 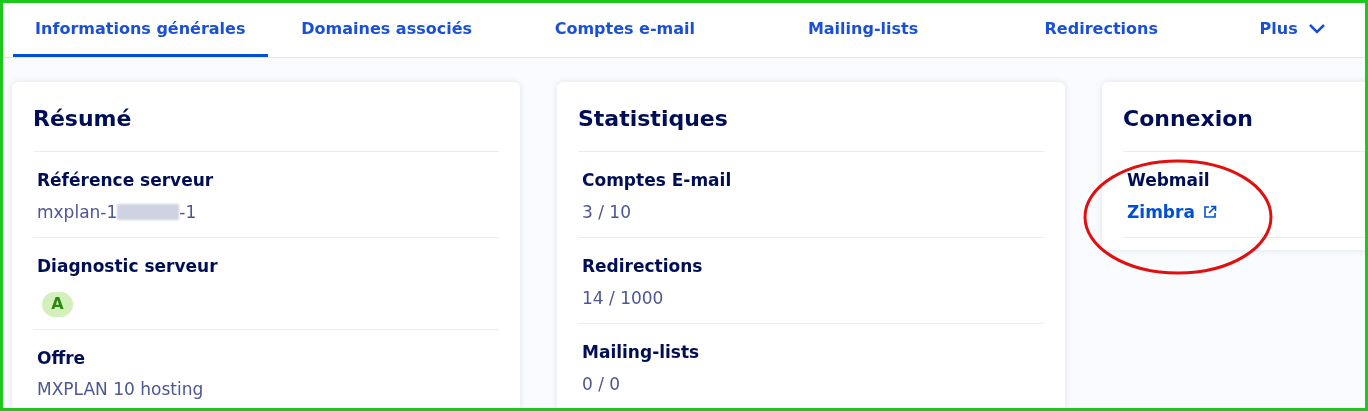 I want to click on field-label: Webmail, so click(x=1169, y=180).